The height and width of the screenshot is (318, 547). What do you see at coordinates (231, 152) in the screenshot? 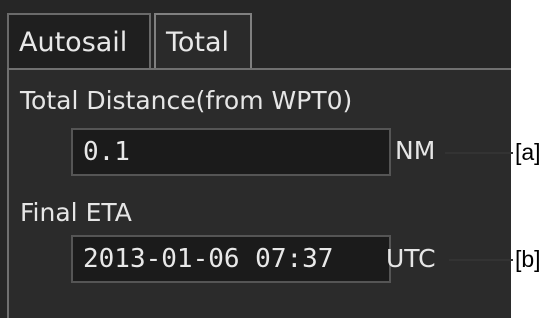
I see `total-distance-field: 0.1` at bounding box center [231, 152].